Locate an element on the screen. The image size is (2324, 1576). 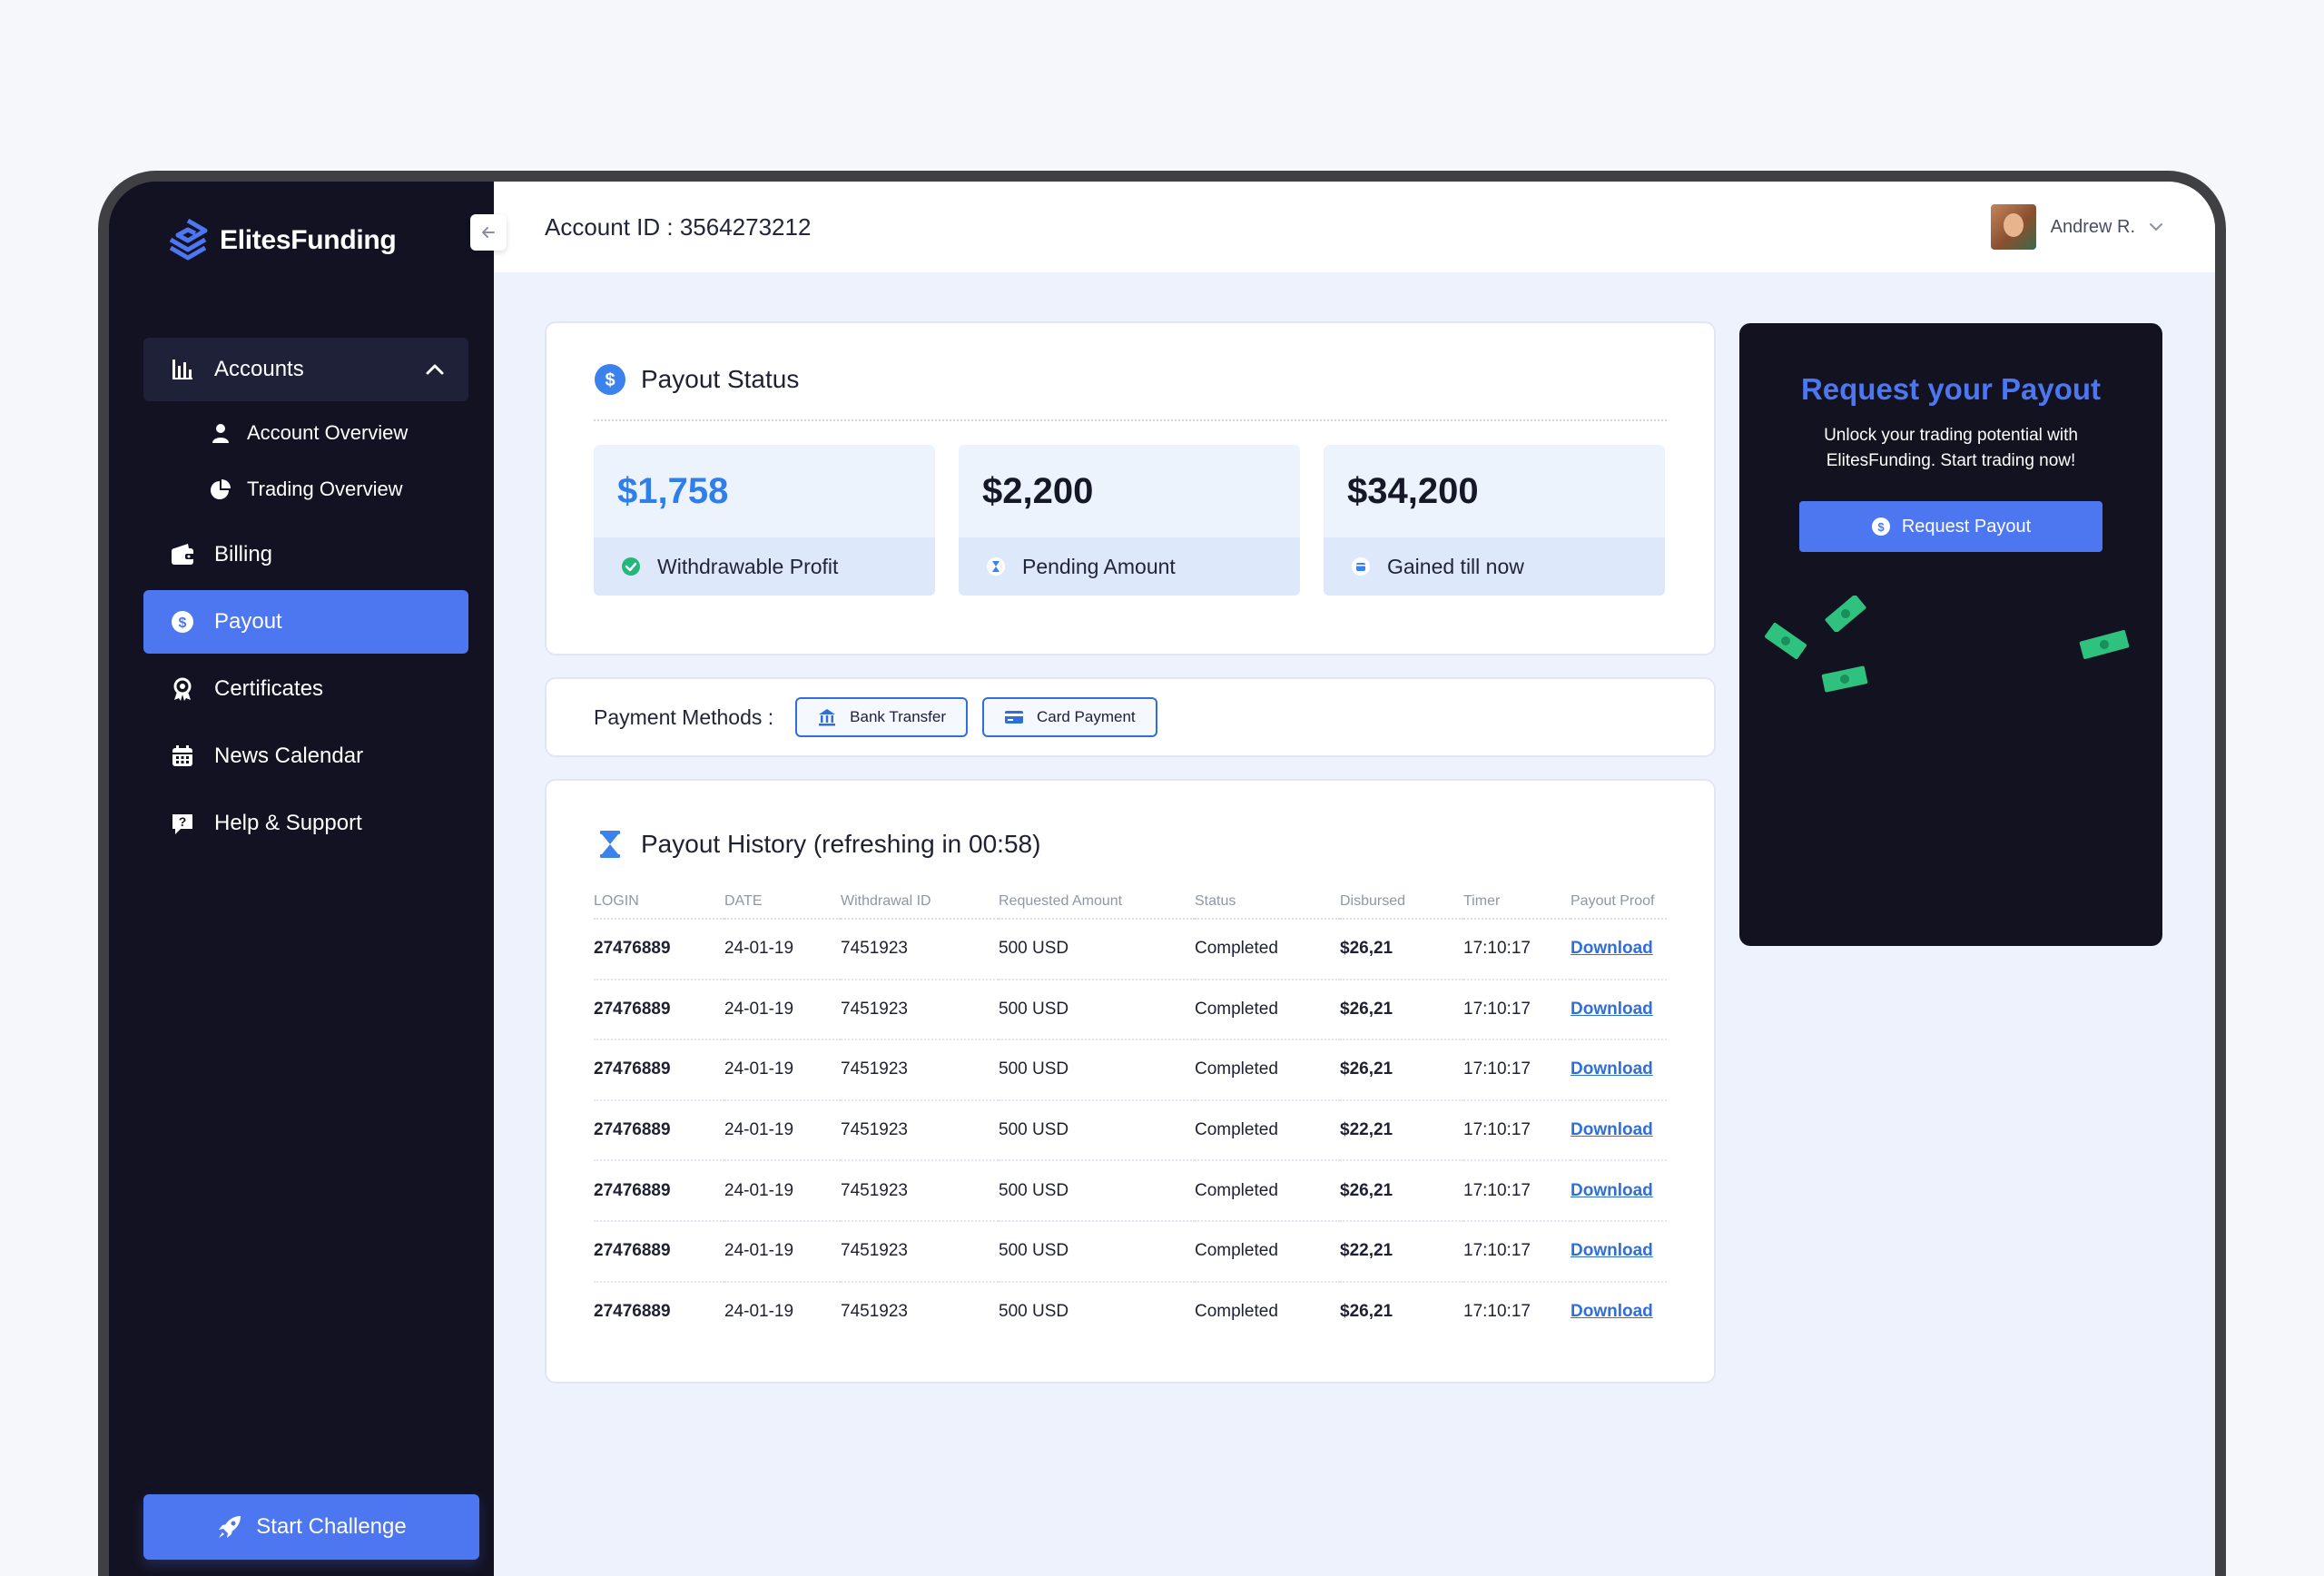
chevron-up-icon is located at coordinates (435, 369).